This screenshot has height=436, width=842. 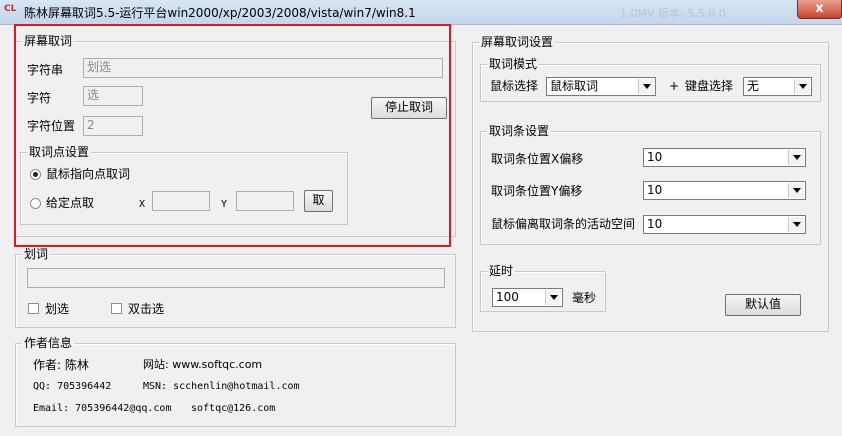 I want to click on mouse-select-dropdown: 鼠标取词, so click(x=601, y=86).